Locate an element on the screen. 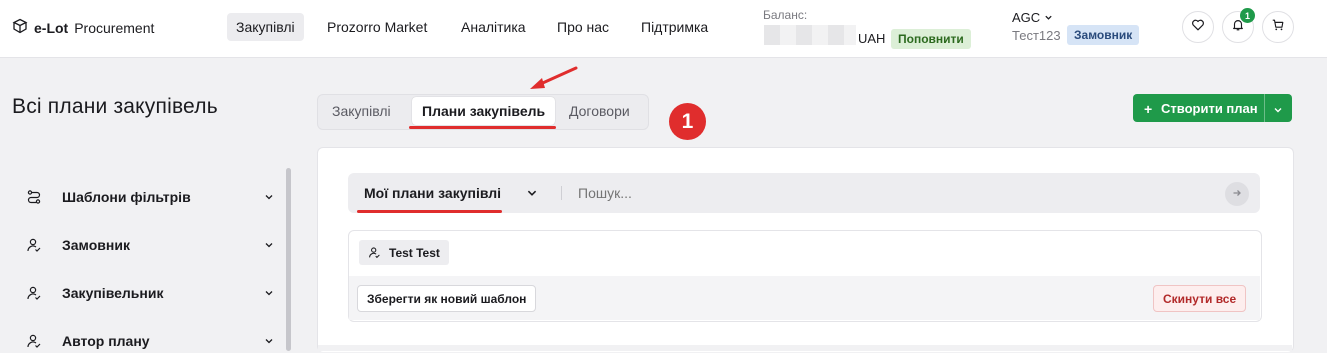  heart-icon is located at coordinates (1198, 27).